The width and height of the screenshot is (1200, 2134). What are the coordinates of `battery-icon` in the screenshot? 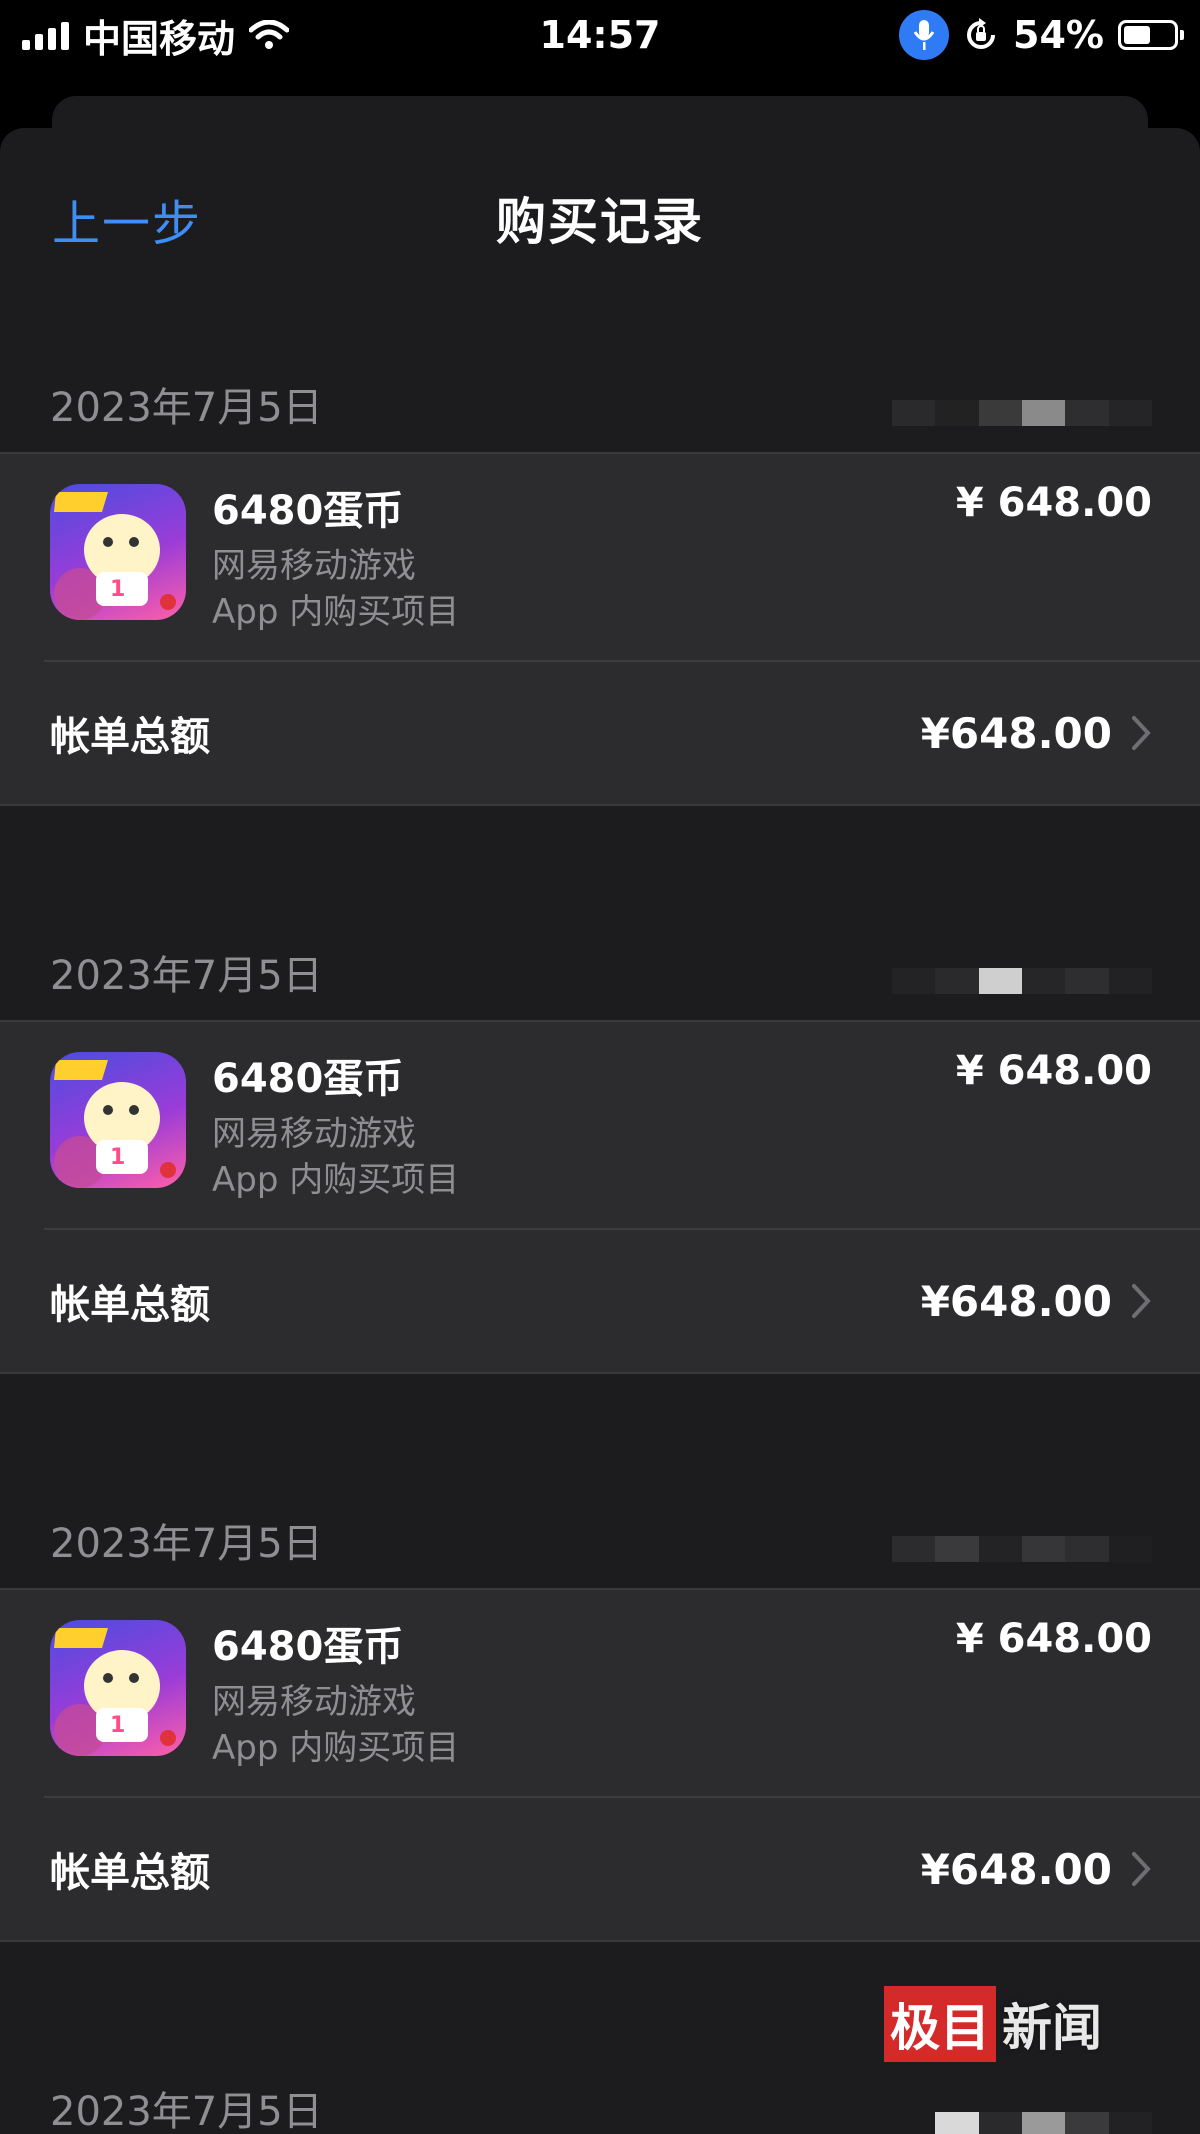 It's located at (1151, 35).